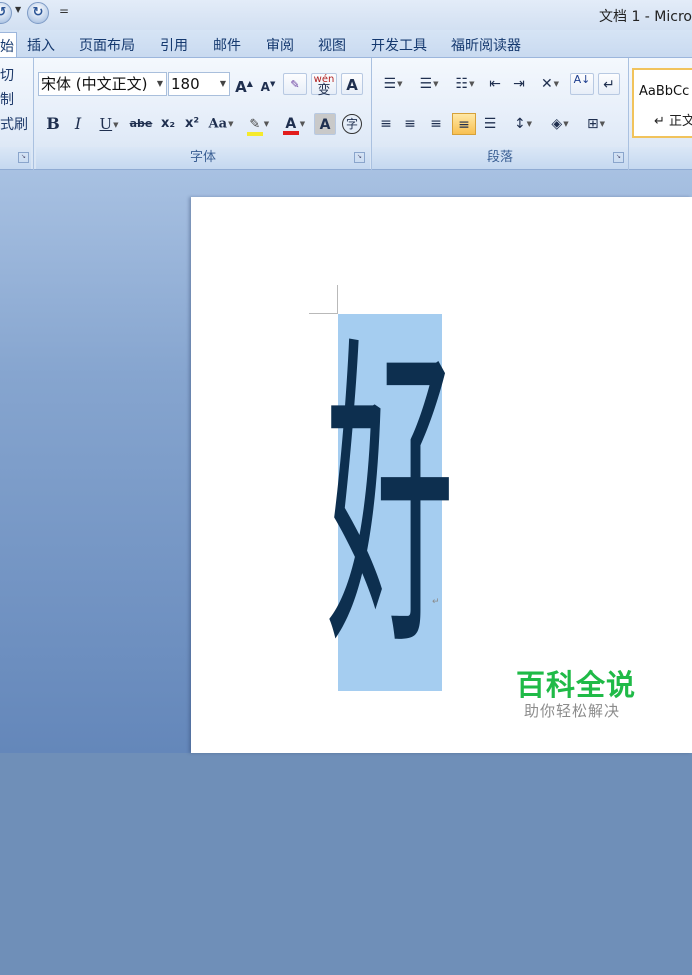 The width and height of the screenshot is (692, 975). I want to click on shrink-font-button: A▼, so click(268, 84).